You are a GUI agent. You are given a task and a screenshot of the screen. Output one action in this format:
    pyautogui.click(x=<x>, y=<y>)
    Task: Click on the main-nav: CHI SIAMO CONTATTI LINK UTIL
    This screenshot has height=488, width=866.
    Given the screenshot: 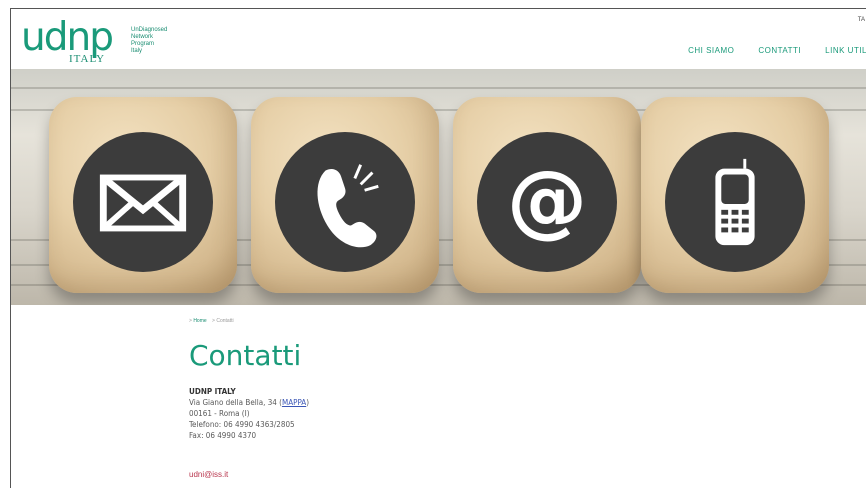 What is the action you would take?
    pyautogui.click(x=777, y=50)
    